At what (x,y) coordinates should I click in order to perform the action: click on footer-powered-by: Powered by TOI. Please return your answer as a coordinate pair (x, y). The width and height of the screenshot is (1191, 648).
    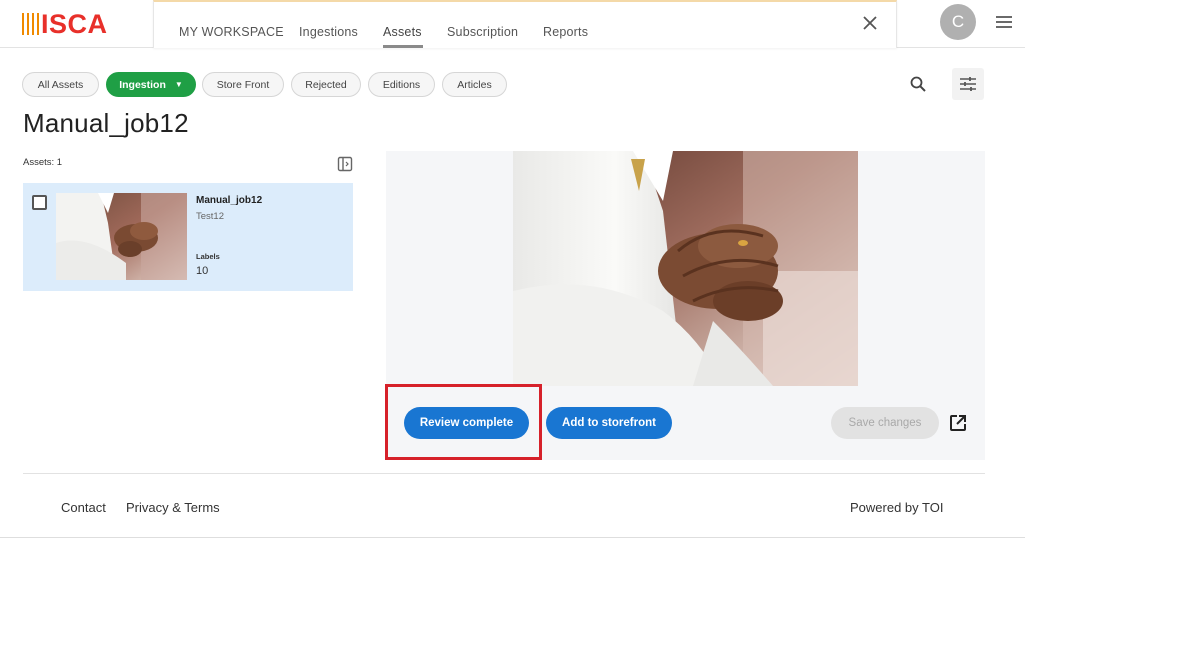
    Looking at the image, I should click on (897, 507).